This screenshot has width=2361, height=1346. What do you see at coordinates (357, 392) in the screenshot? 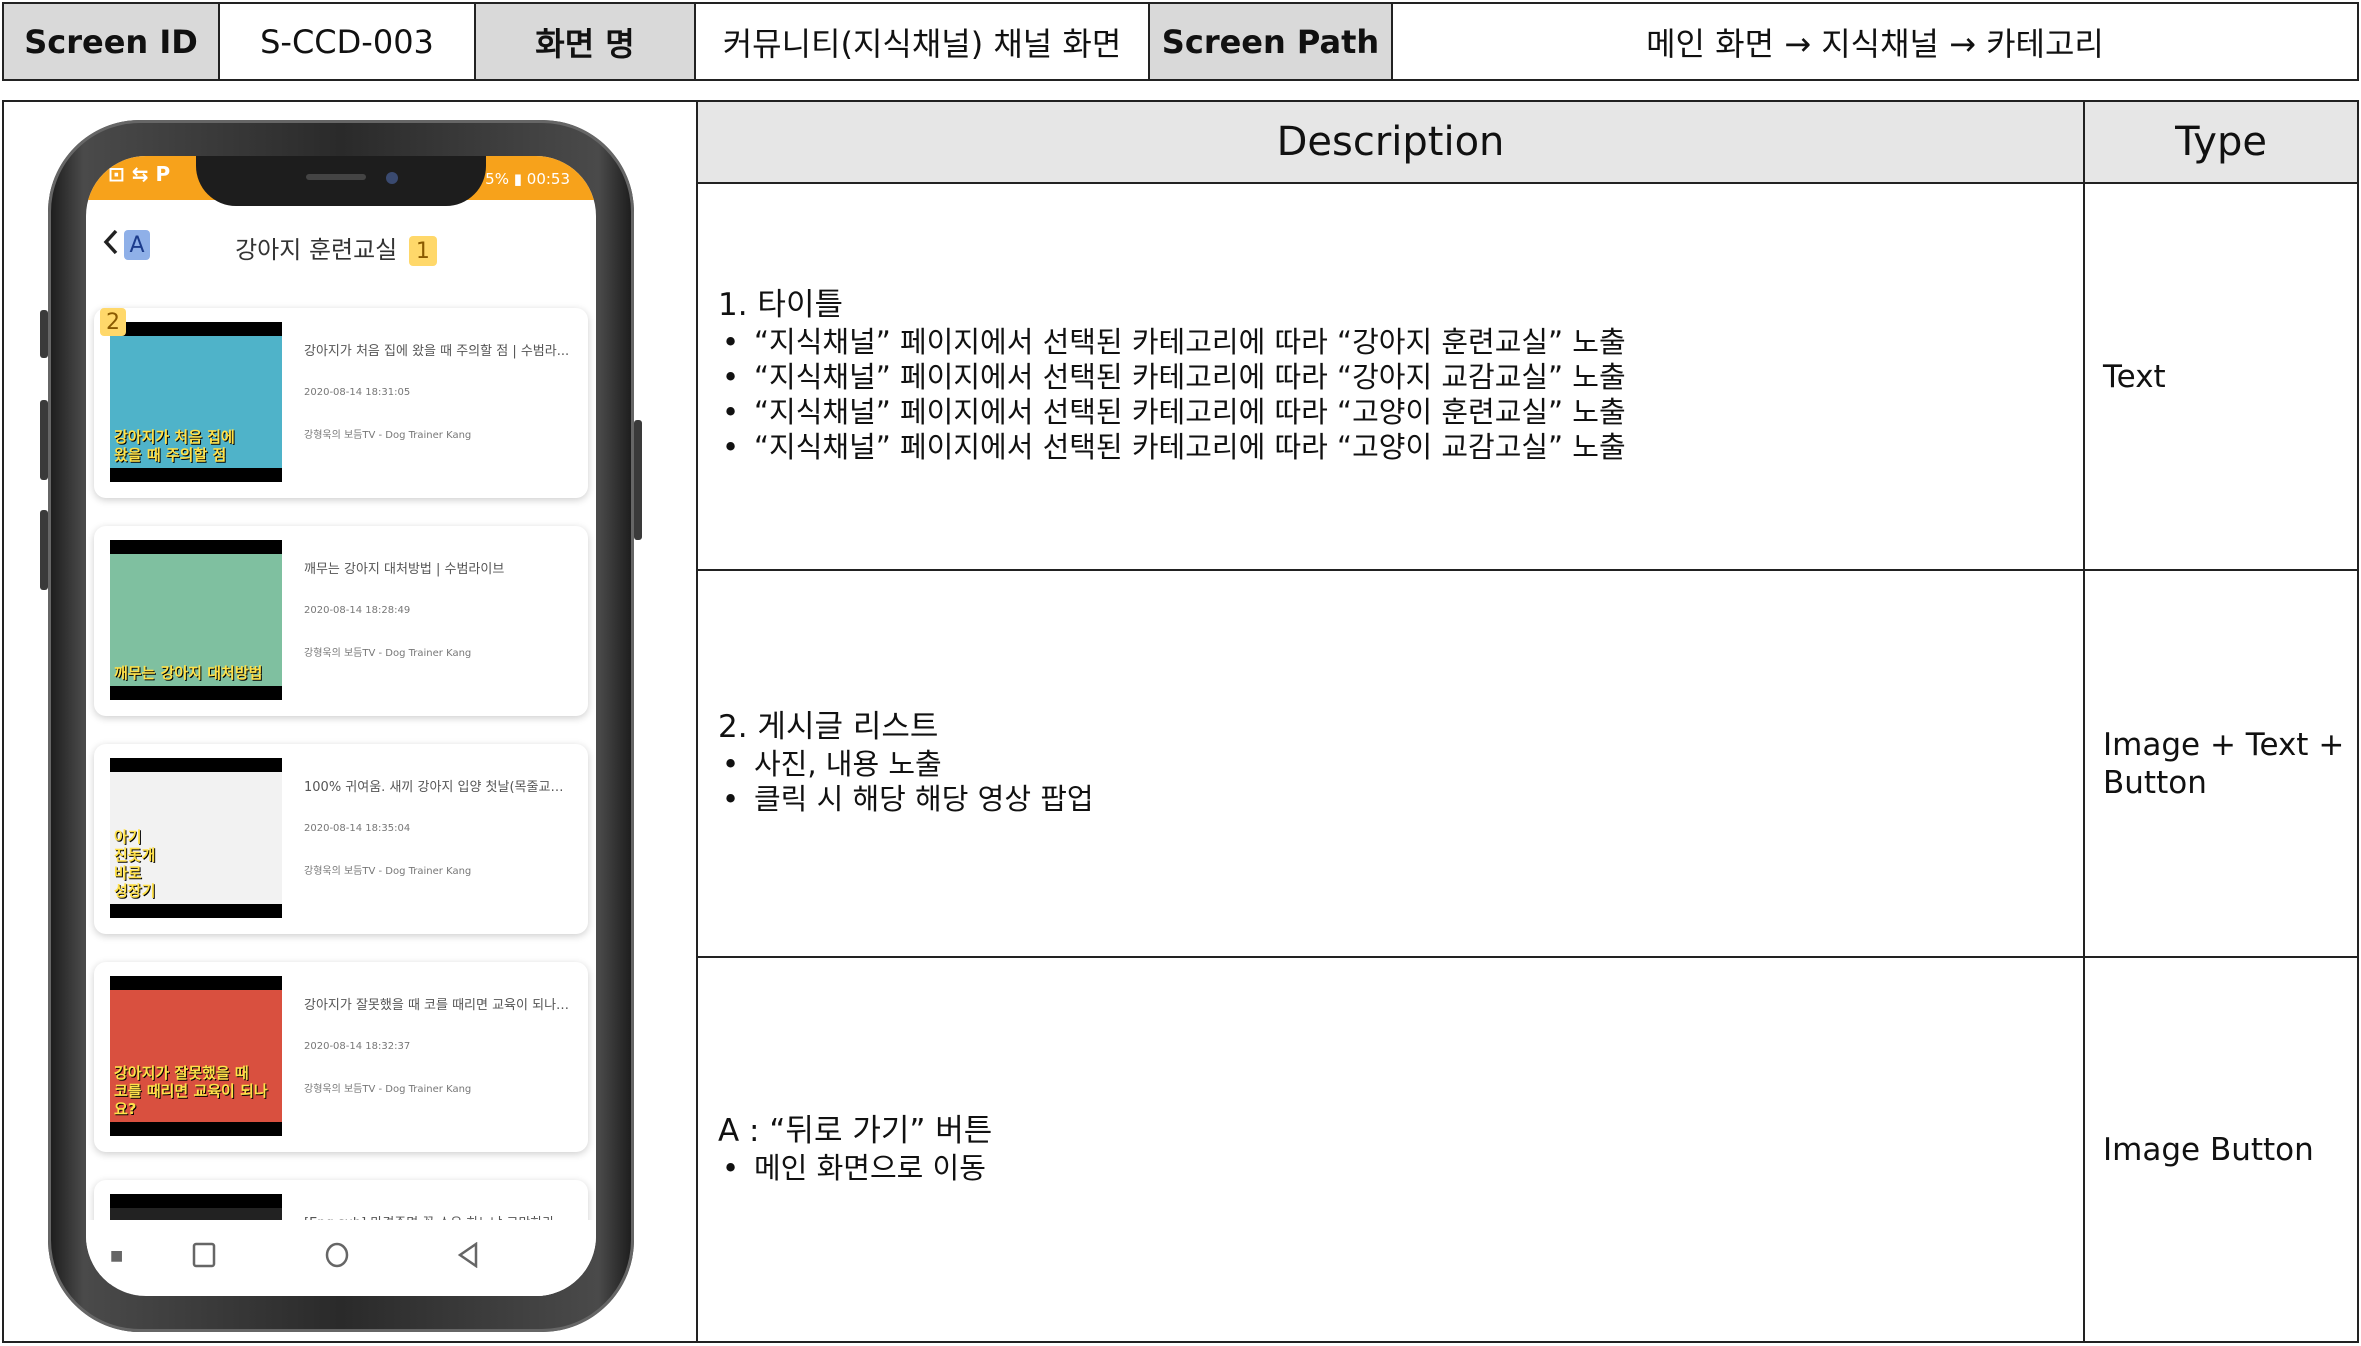
I see `post-date: 2020-08-14 18:31:05` at bounding box center [357, 392].